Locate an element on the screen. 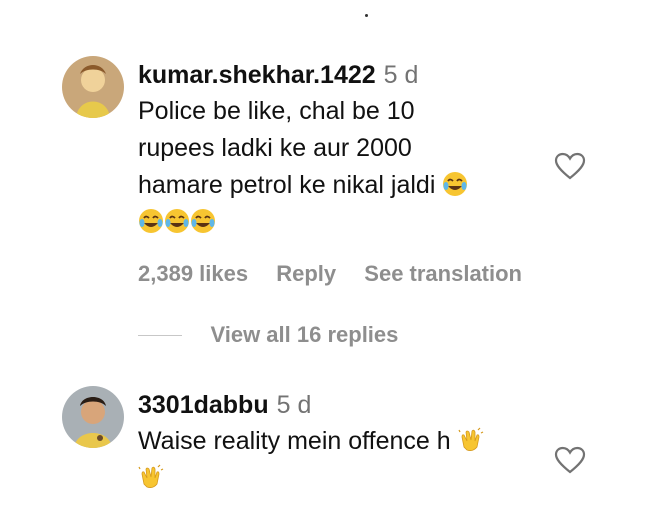 Image resolution: width=646 pixels, height=524 pixels. comment-line-with-emoji: Waise reality mein offence h is located at coordinates (344, 441).